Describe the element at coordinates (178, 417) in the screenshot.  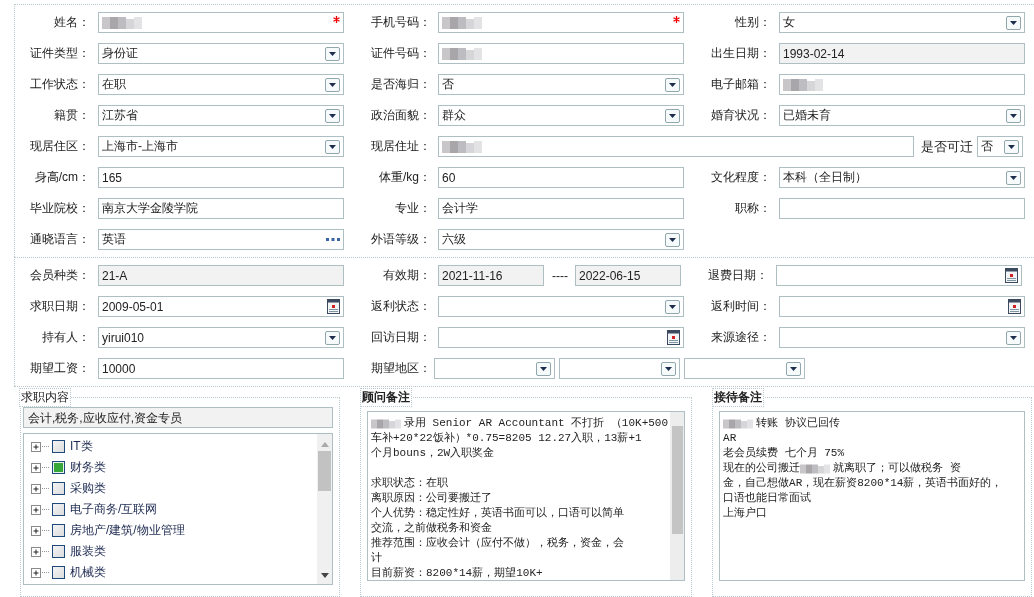
I see `text-field: 会计,税务,应收应付,资金专员` at that location.